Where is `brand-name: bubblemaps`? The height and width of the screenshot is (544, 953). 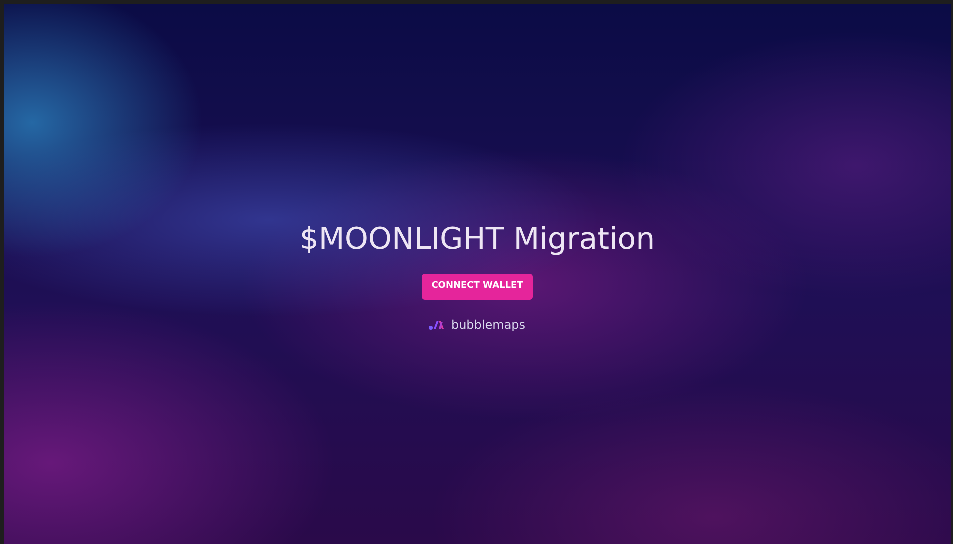 brand-name: bubblemaps is located at coordinates (488, 325).